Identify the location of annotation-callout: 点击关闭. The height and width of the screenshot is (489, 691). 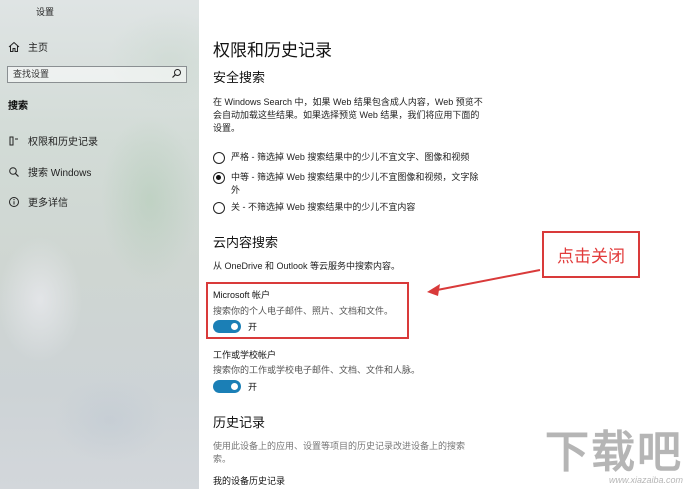
(591, 254).